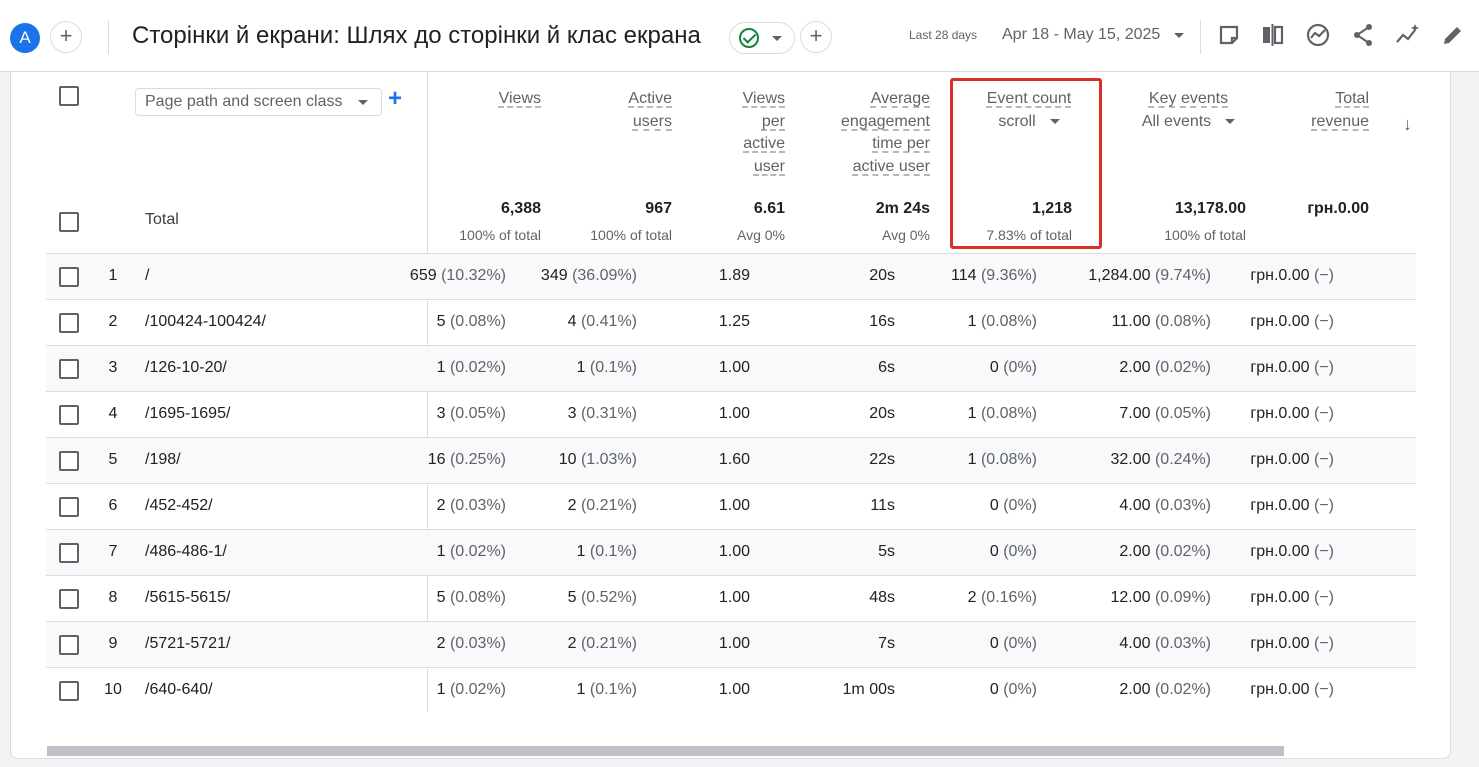 The image size is (1479, 767). Describe the element at coordinates (738, 133) in the screenshot. I see `header-views-per-user: Views per active user` at that location.